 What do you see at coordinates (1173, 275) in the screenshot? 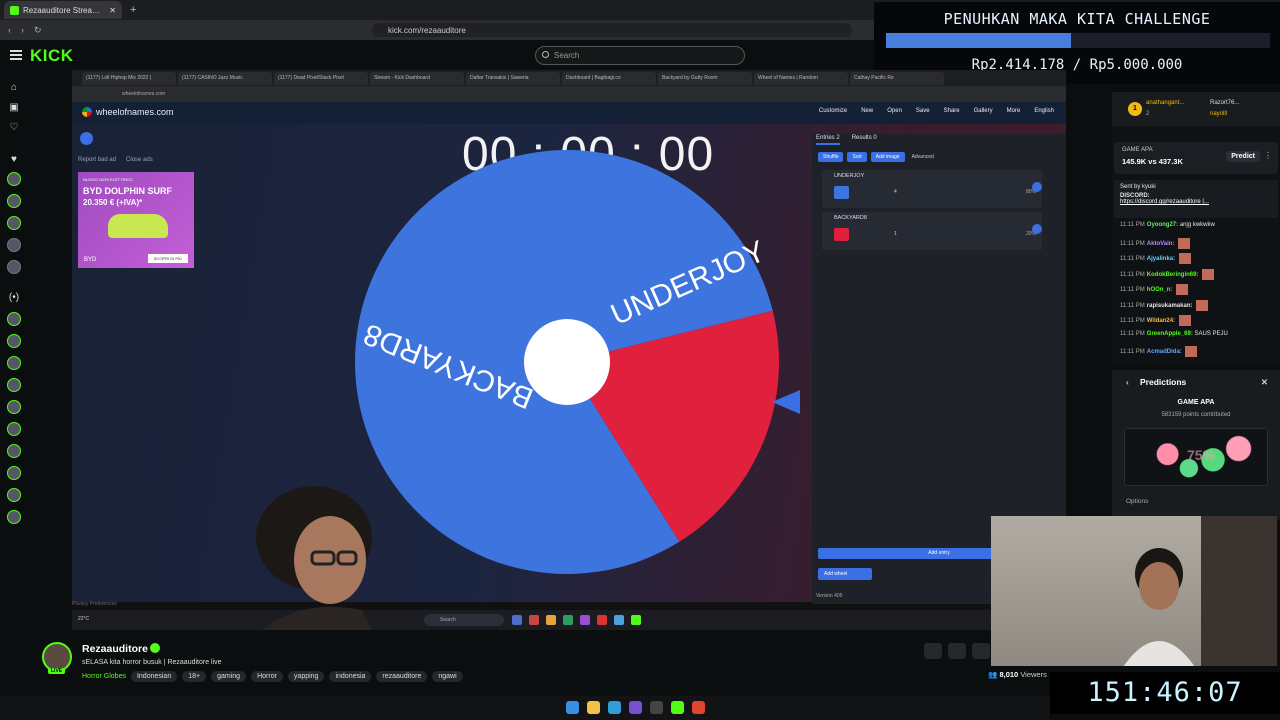
I see `message-user: KodokBeringin69:` at bounding box center [1173, 275].